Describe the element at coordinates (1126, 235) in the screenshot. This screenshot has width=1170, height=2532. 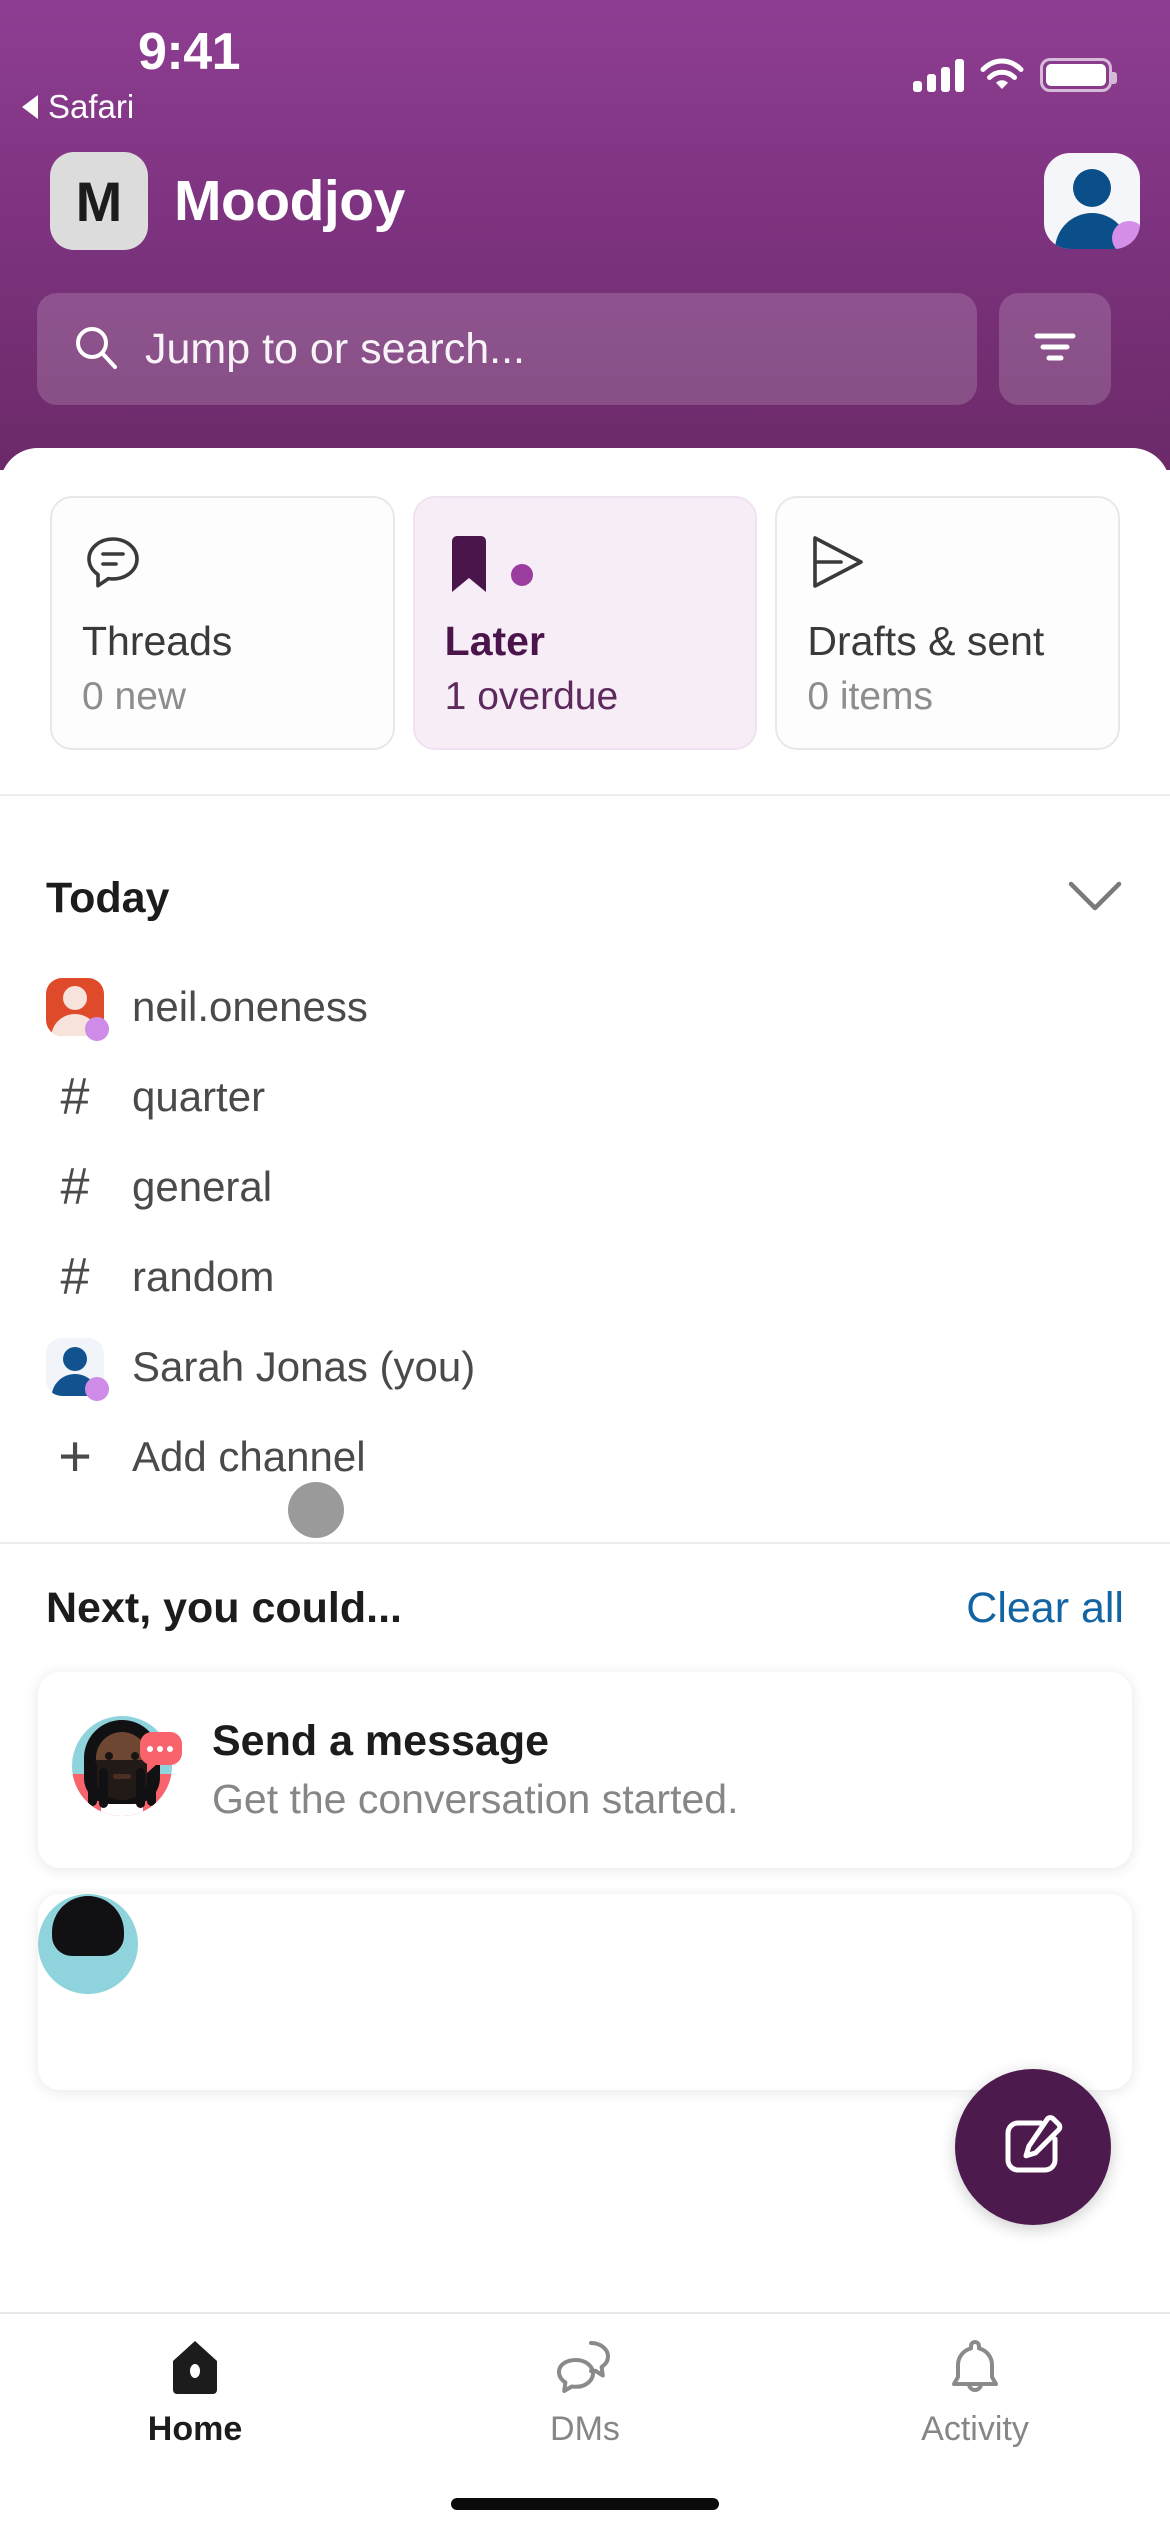
I see `status-badge` at that location.